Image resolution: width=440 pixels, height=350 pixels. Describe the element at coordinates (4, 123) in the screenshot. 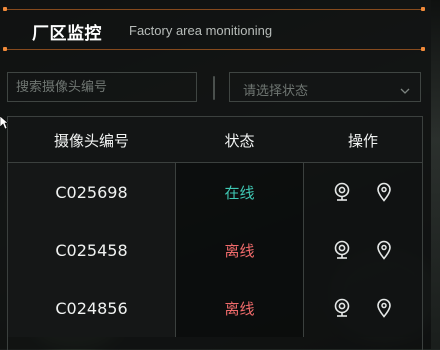

I see `mouse-cursor-icon` at that location.